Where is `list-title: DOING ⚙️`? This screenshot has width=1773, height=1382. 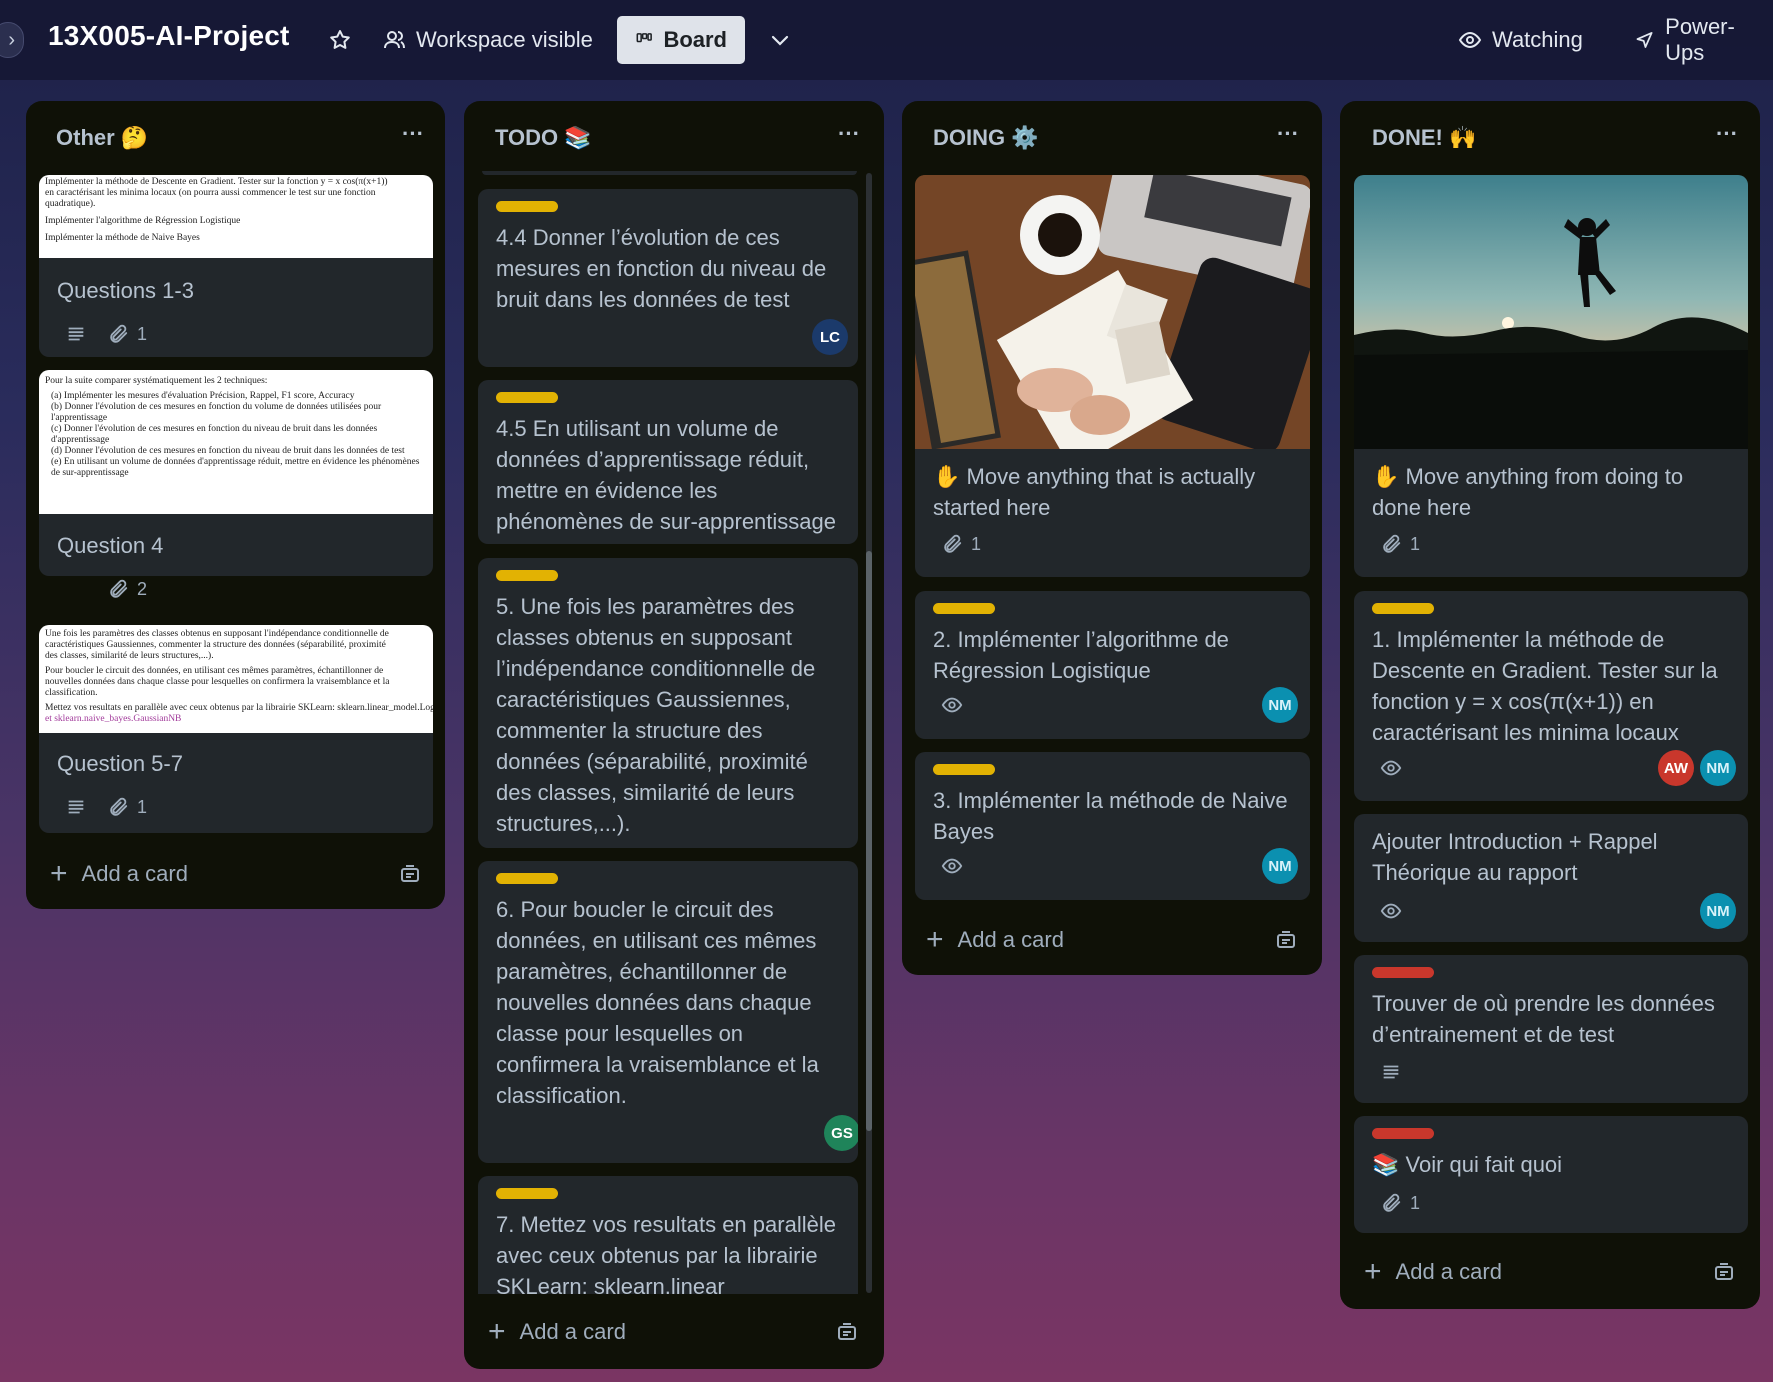
list-title: DOING ⚙️ is located at coordinates (986, 138).